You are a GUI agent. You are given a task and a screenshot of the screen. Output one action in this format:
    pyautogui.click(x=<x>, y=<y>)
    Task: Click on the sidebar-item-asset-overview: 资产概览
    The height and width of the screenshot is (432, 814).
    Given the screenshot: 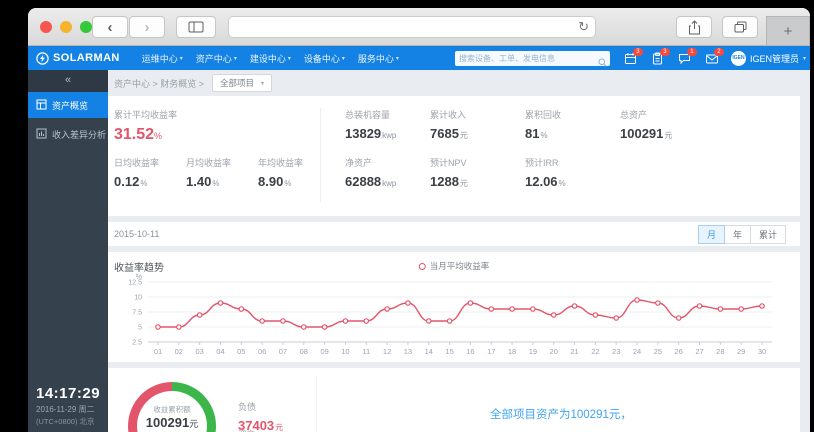 What is the action you would take?
    pyautogui.click(x=68, y=105)
    